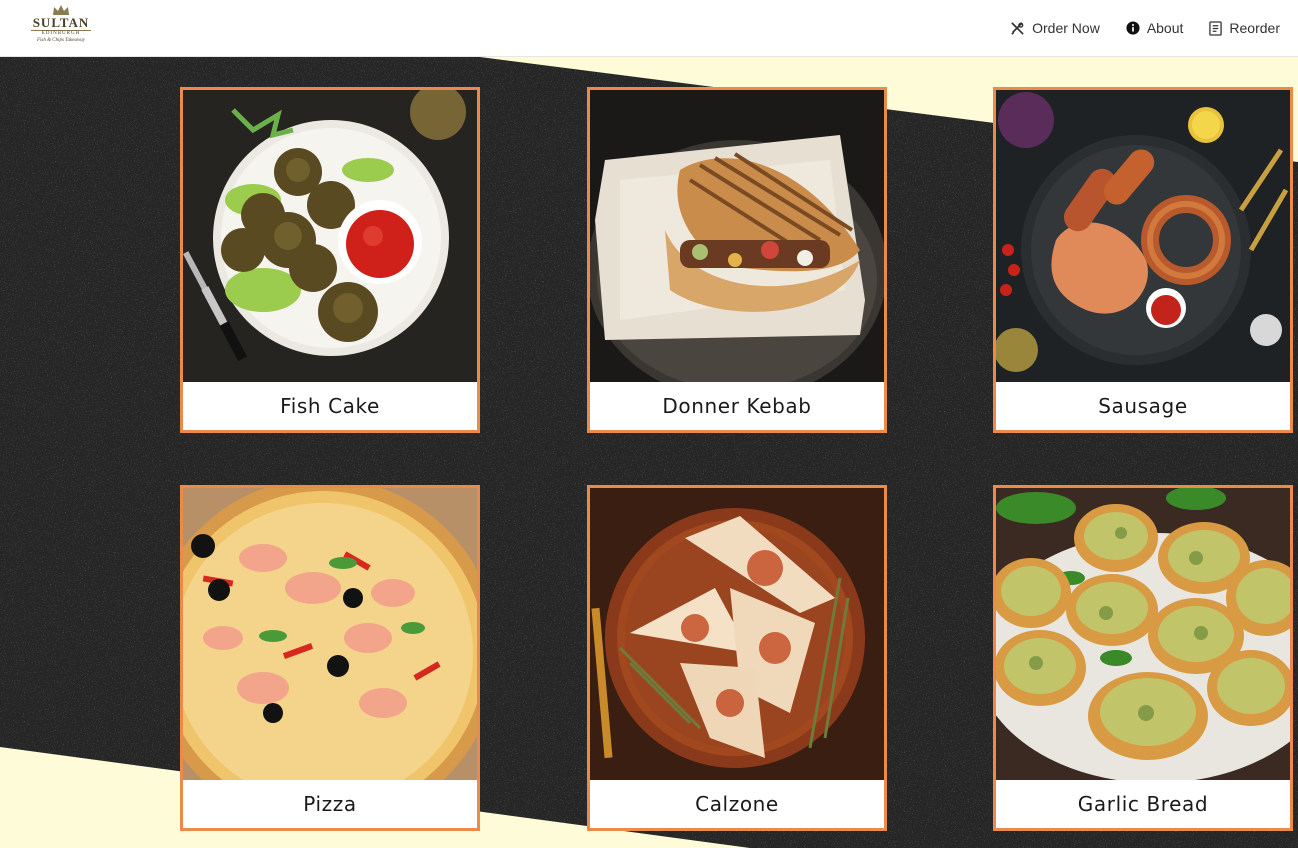  Describe the element at coordinates (1143, 634) in the screenshot. I see `garlic-bread-image` at that location.